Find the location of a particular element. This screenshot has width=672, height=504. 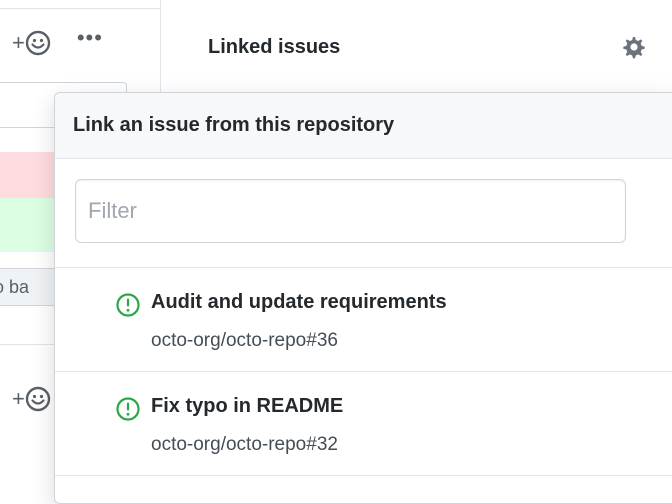

issue-title: Audit and update requirements is located at coordinates (299, 302).